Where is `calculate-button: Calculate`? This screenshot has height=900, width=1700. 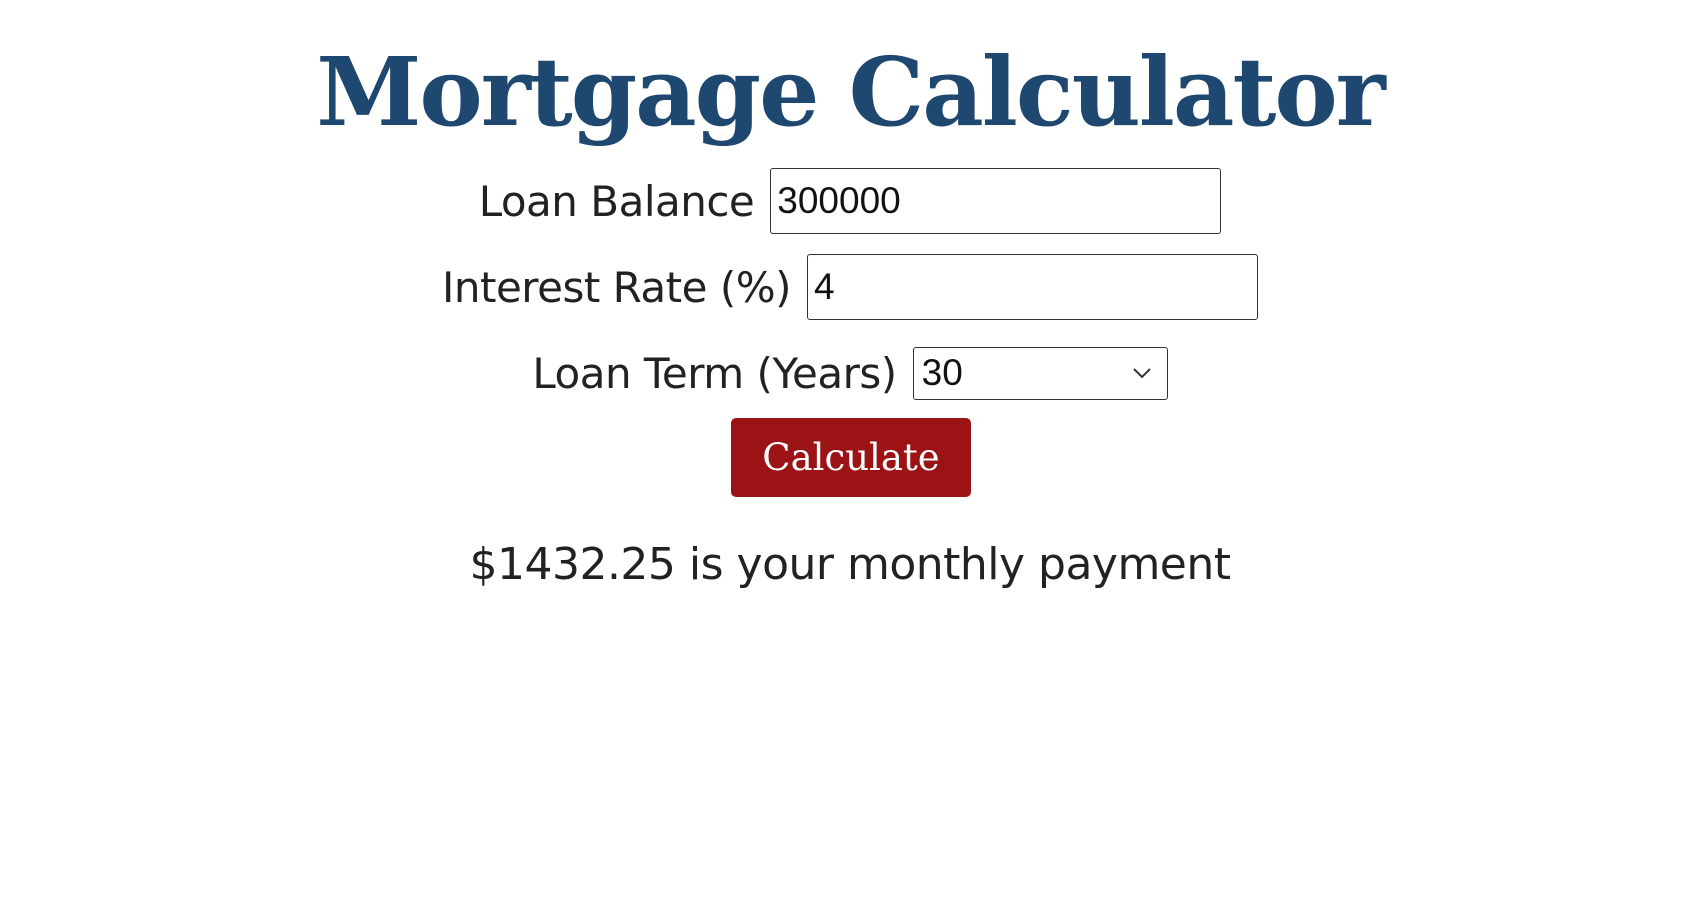 calculate-button: Calculate is located at coordinates (851, 457).